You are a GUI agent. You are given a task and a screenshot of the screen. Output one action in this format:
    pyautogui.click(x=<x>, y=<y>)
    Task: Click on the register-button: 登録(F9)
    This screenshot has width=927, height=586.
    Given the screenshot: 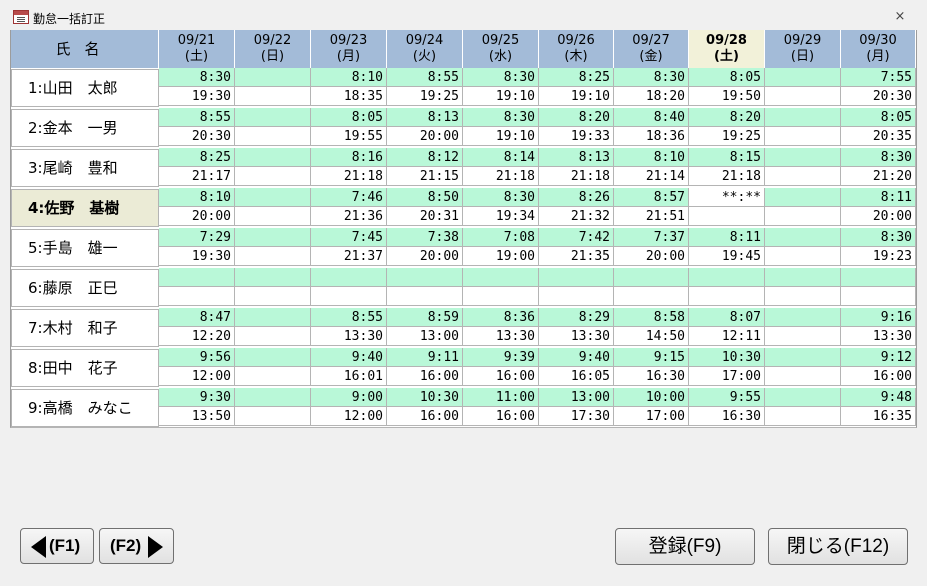 What is the action you would take?
    pyautogui.click(x=685, y=546)
    